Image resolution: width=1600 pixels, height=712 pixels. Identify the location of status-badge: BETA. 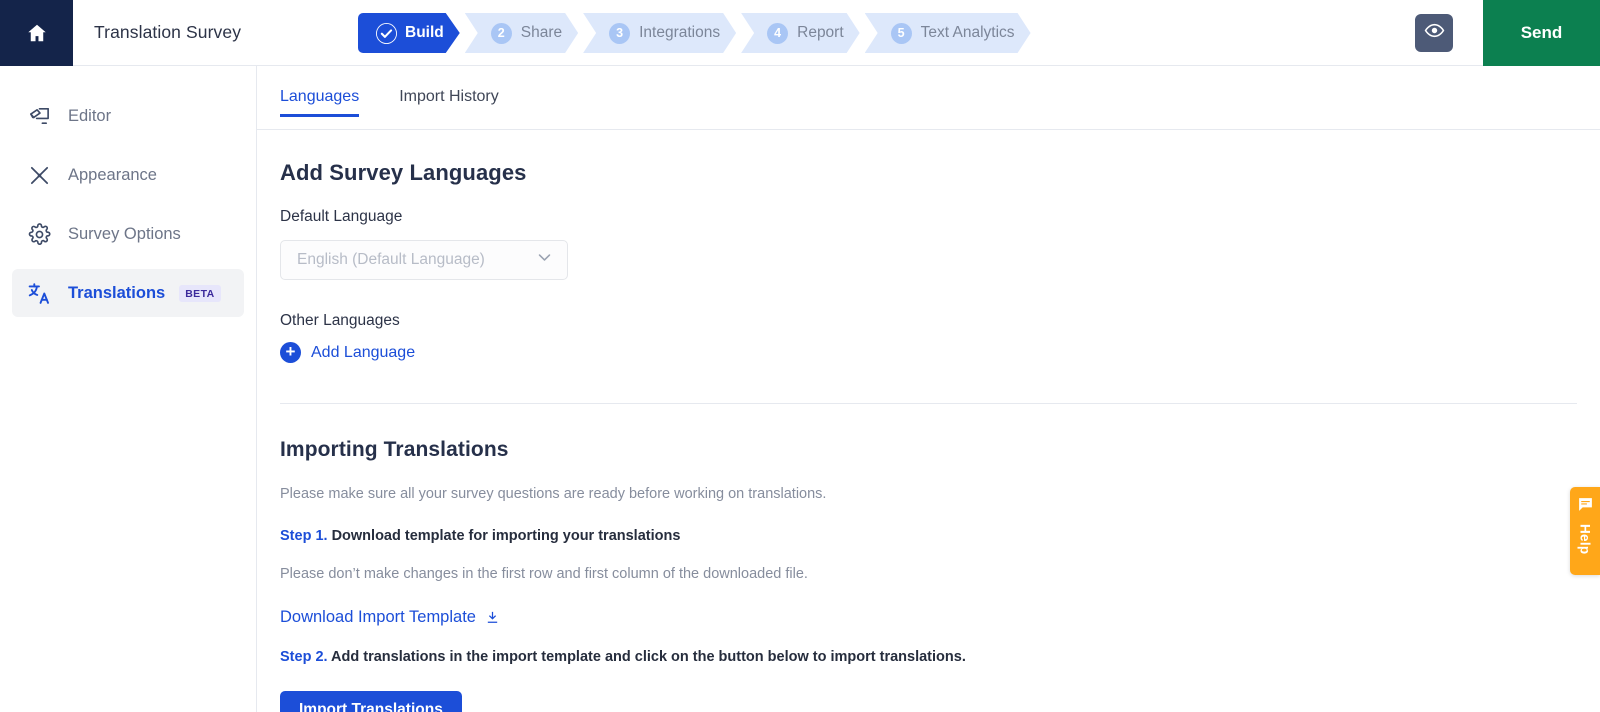
(200, 293).